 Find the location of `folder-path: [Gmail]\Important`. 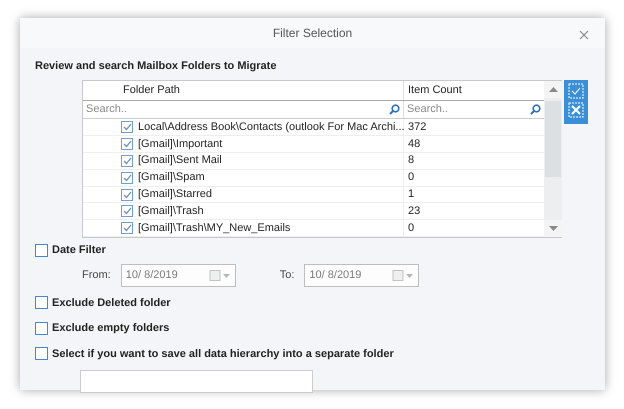

folder-path: [Gmail]\Important is located at coordinates (180, 144).